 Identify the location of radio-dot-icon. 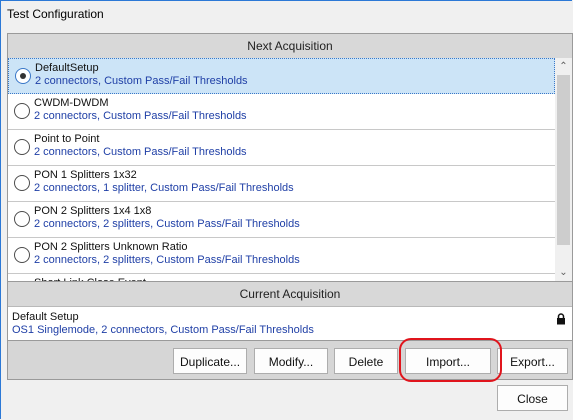
(23, 76).